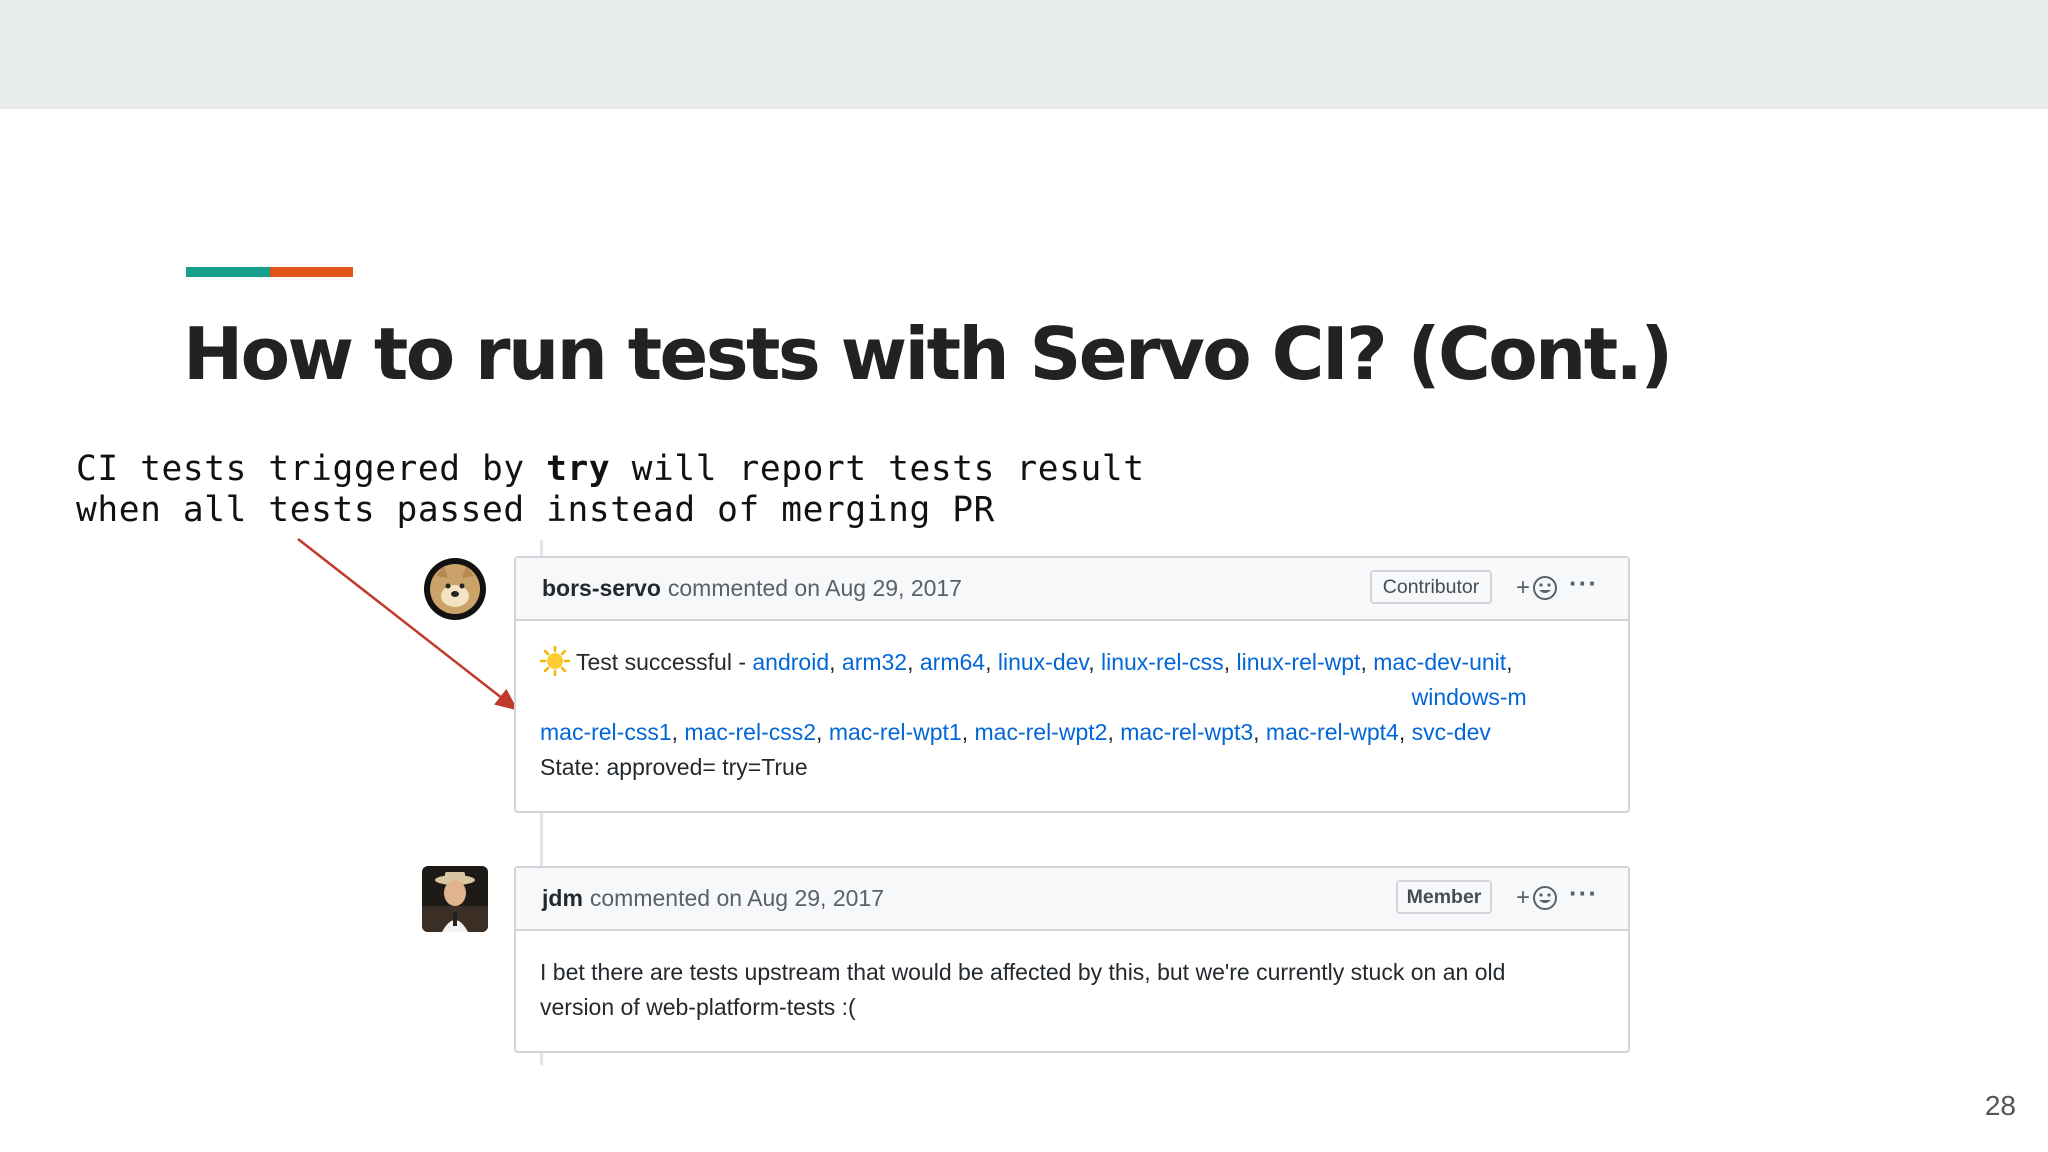  I want to click on slide-title: How to run tests with Servo CI? (Cont.), so click(928, 354).